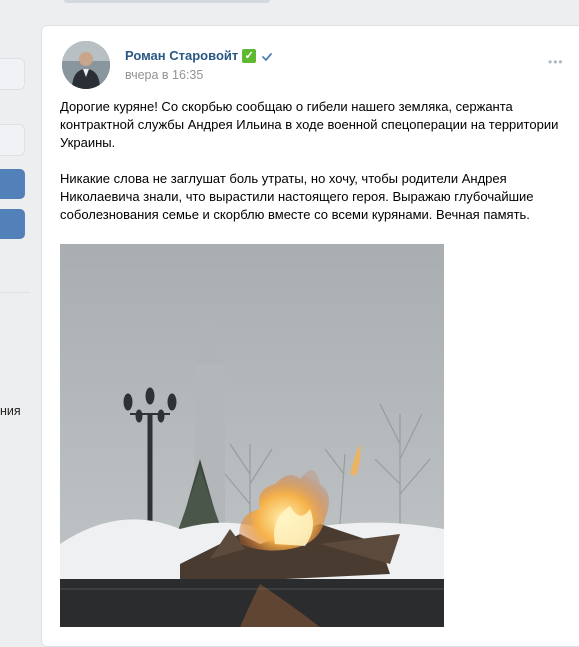  I want to click on author-name-row: Роман Старовойт ✓, so click(191, 55).